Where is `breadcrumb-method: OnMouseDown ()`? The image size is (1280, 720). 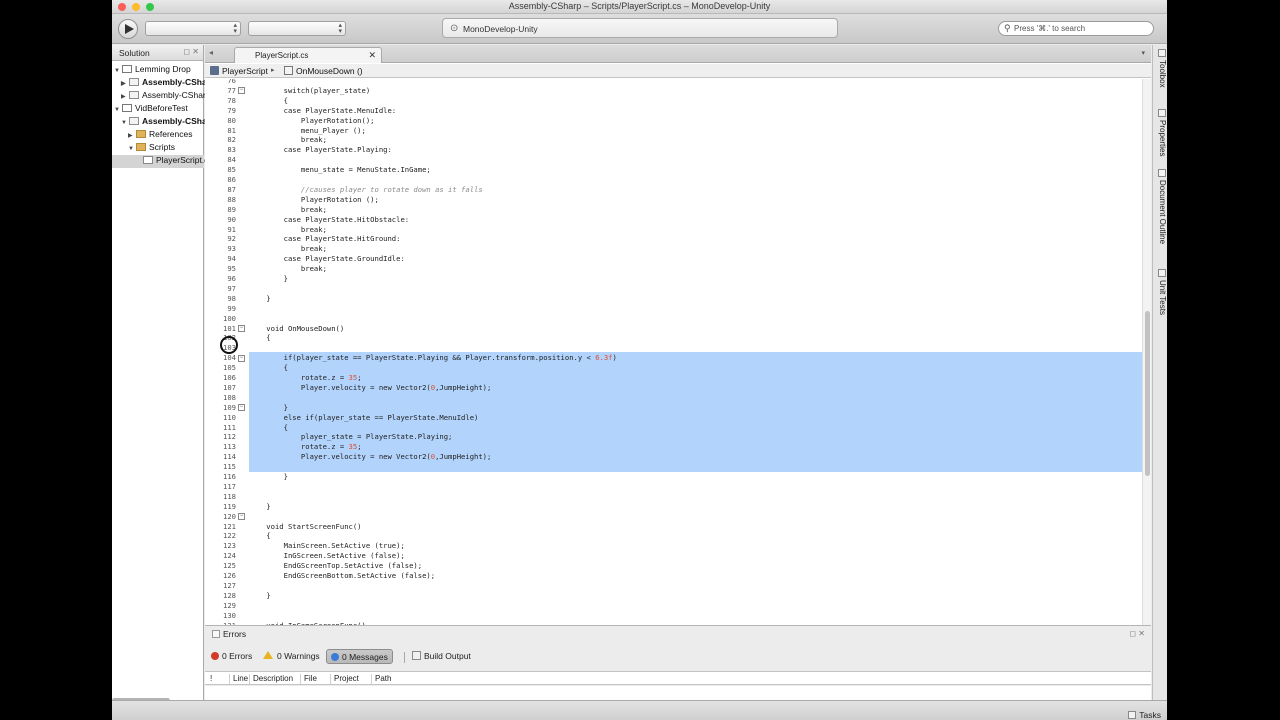
breadcrumb-method: OnMouseDown () is located at coordinates (323, 71).